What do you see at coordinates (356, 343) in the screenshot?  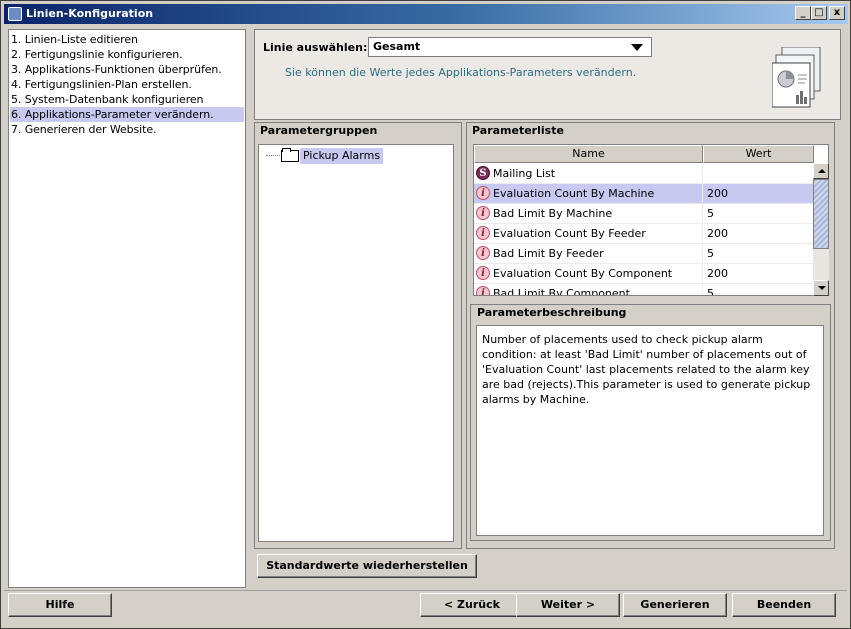 I see `parameter-groups-tree: Pickup Alarms` at bounding box center [356, 343].